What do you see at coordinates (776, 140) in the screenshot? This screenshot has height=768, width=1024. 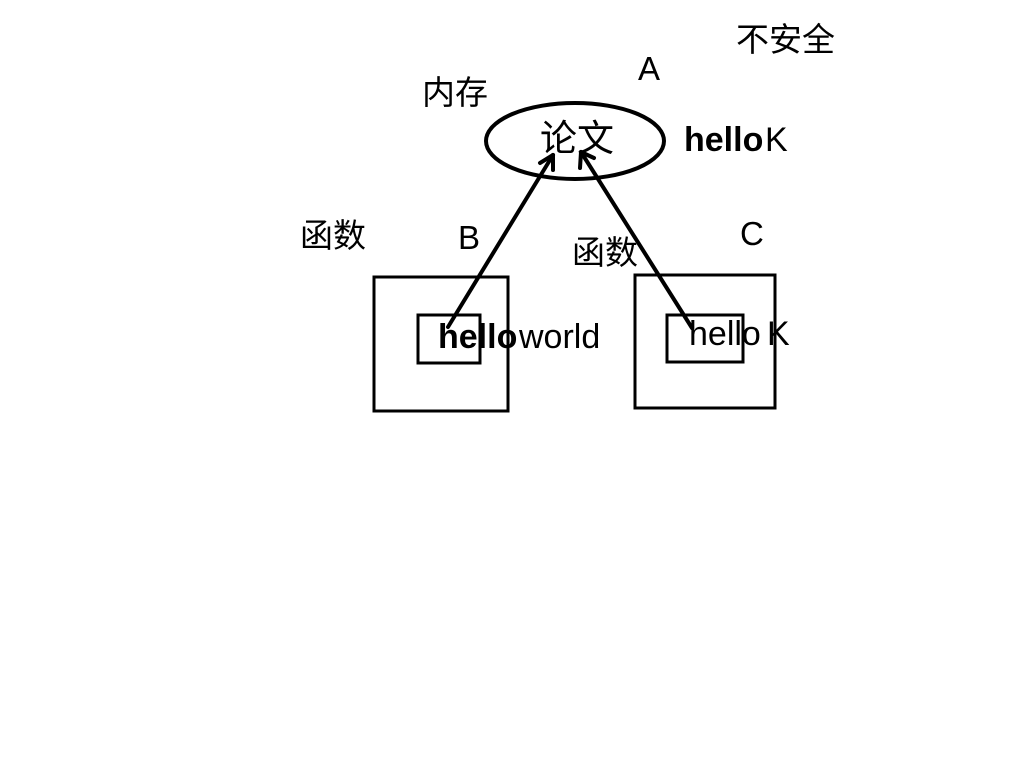 I see `k-label-a: K` at bounding box center [776, 140].